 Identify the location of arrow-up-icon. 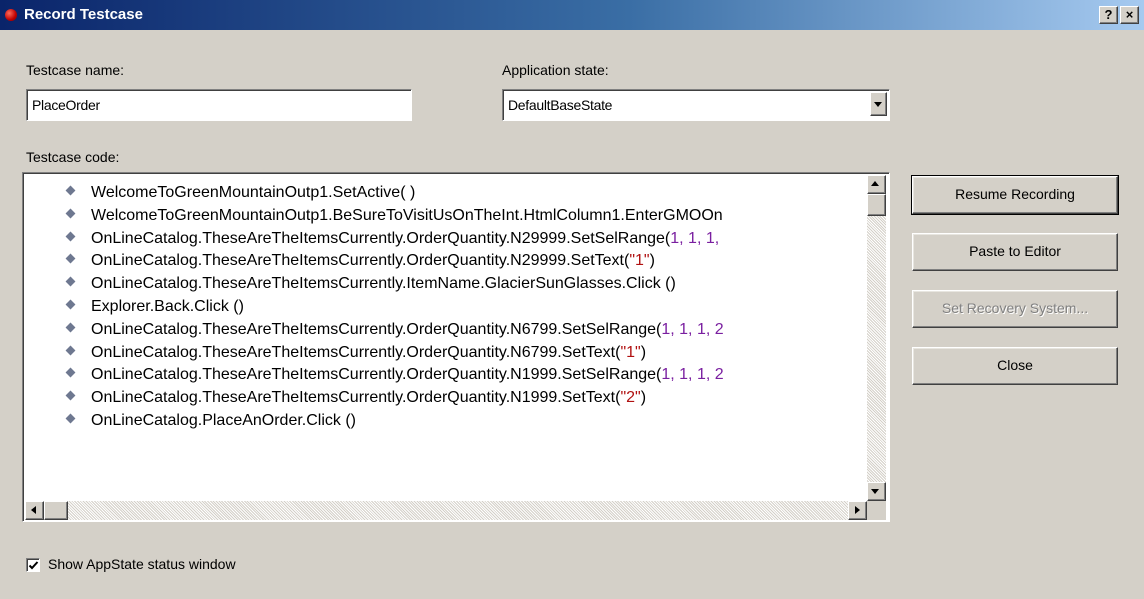
(875, 183).